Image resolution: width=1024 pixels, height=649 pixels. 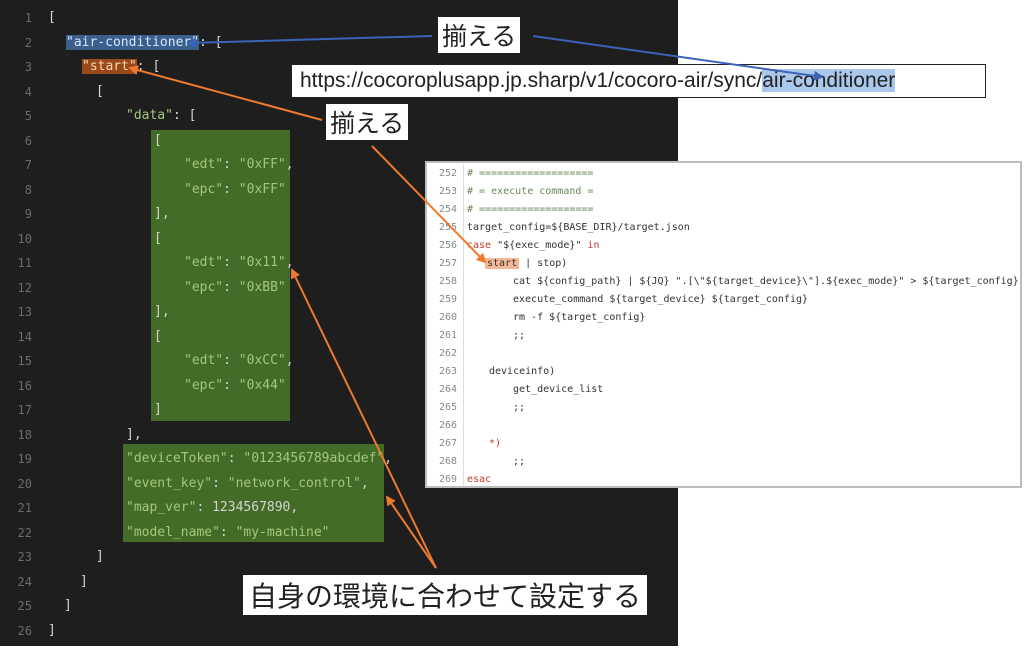 I want to click on script-line: 269 esac, so click(x=723, y=478).